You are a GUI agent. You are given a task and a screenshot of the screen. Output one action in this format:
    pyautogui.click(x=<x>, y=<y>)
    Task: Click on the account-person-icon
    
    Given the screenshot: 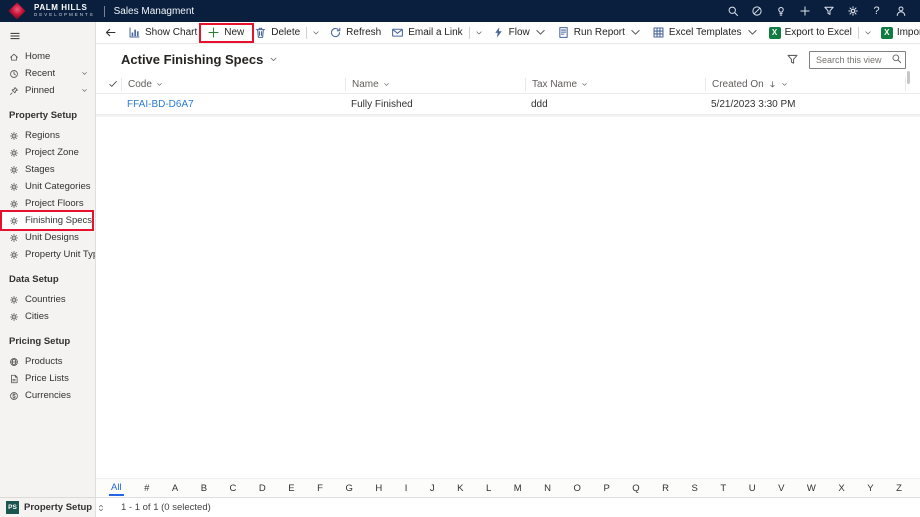 What is the action you would take?
    pyautogui.click(x=900, y=11)
    